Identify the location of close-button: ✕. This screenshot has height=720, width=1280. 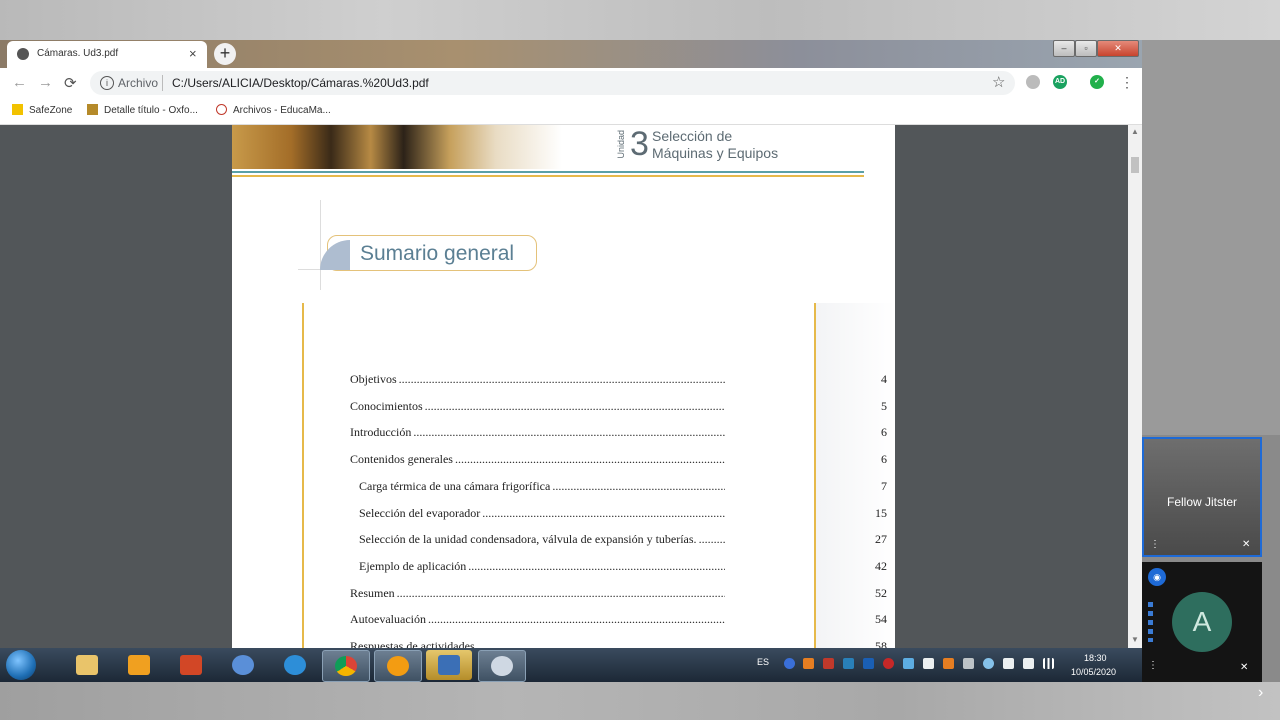
(1118, 48).